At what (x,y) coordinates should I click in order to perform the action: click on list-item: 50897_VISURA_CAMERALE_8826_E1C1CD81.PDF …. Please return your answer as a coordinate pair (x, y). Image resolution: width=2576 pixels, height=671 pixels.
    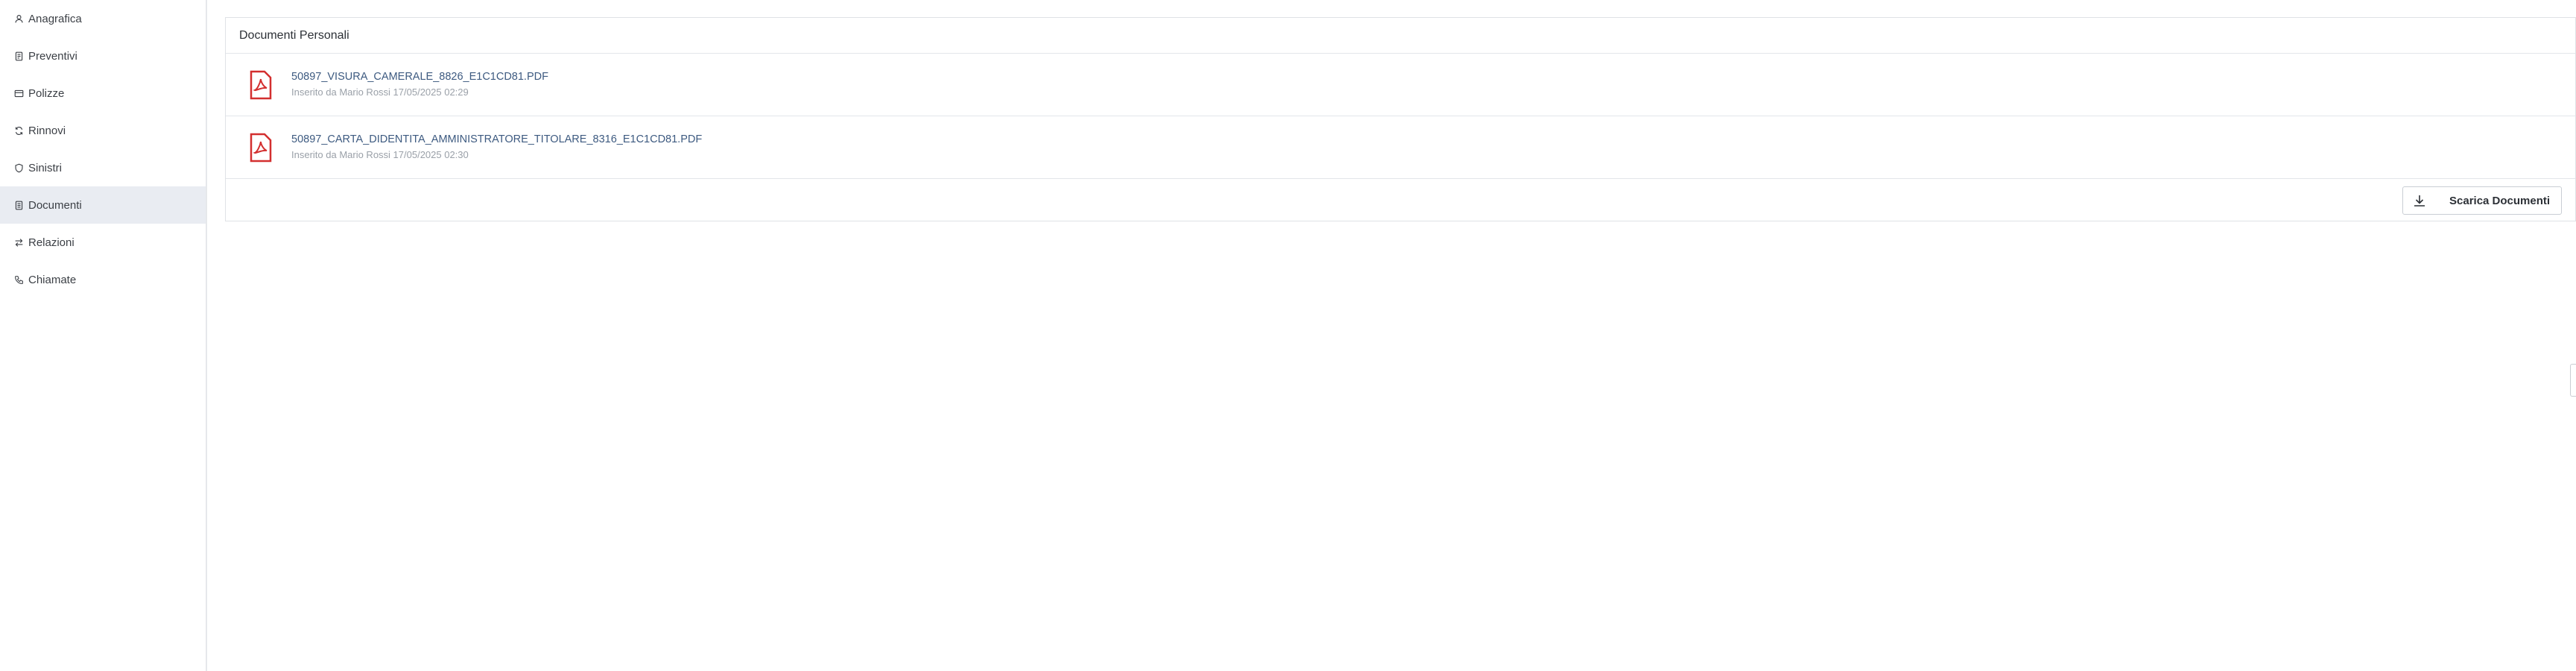
    Looking at the image, I should click on (1400, 85).